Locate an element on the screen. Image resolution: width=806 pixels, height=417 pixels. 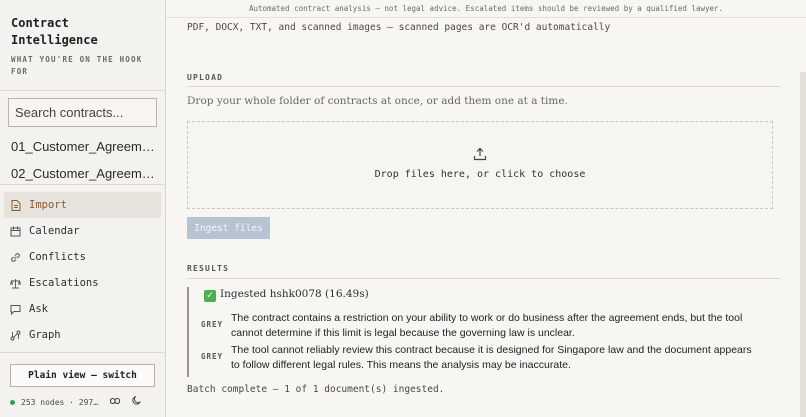
nav-item-calendar: Calendar is located at coordinates (82, 231).